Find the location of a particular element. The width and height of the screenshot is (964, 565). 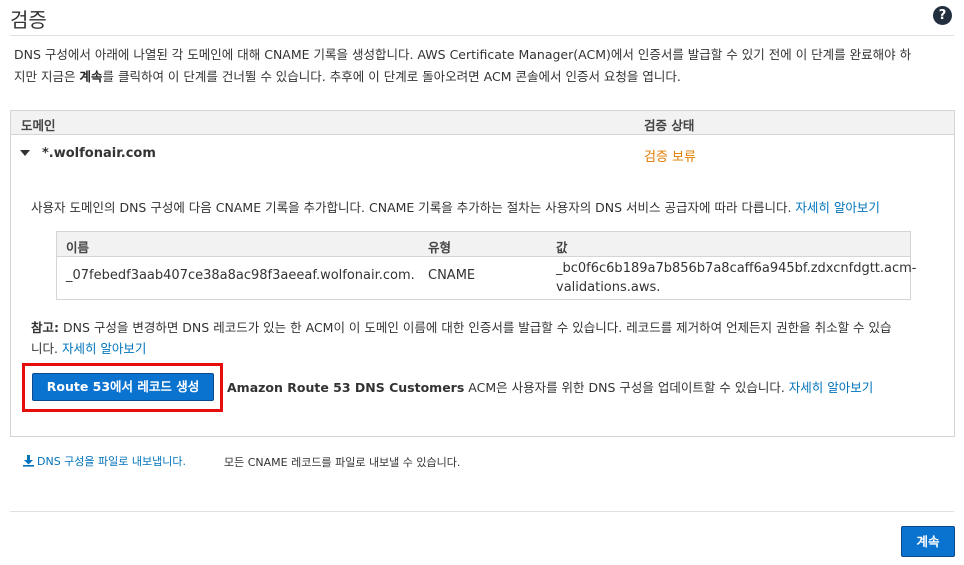

note-body-2: 니다. is located at coordinates (46, 348).